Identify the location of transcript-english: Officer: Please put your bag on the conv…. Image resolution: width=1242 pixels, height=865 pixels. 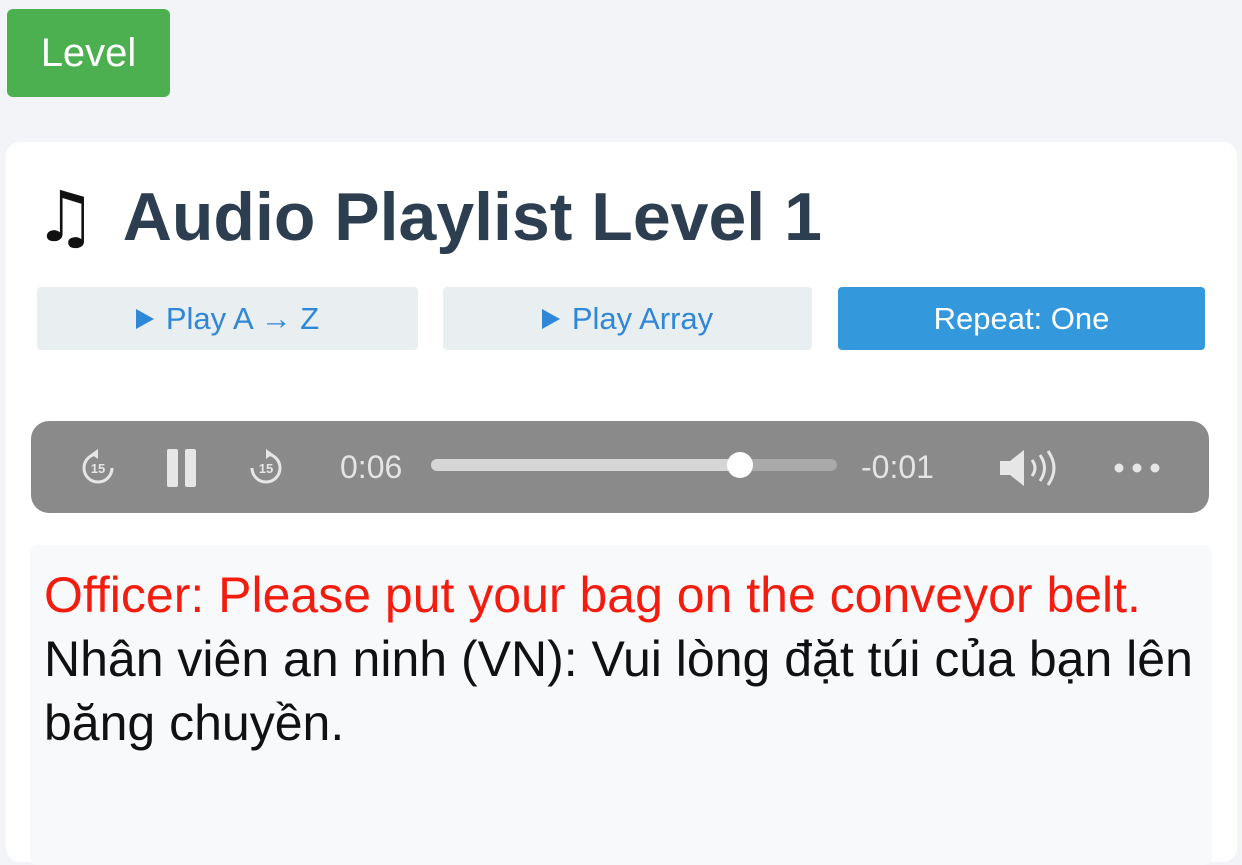
(592, 595).